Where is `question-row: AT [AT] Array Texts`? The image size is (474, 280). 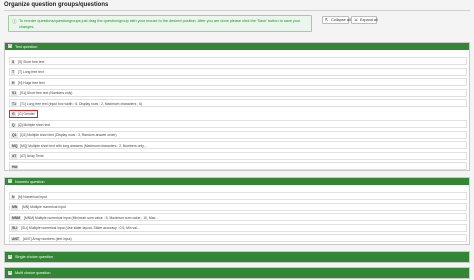
question-row: AT [AT] Array Texts is located at coordinates (238, 155).